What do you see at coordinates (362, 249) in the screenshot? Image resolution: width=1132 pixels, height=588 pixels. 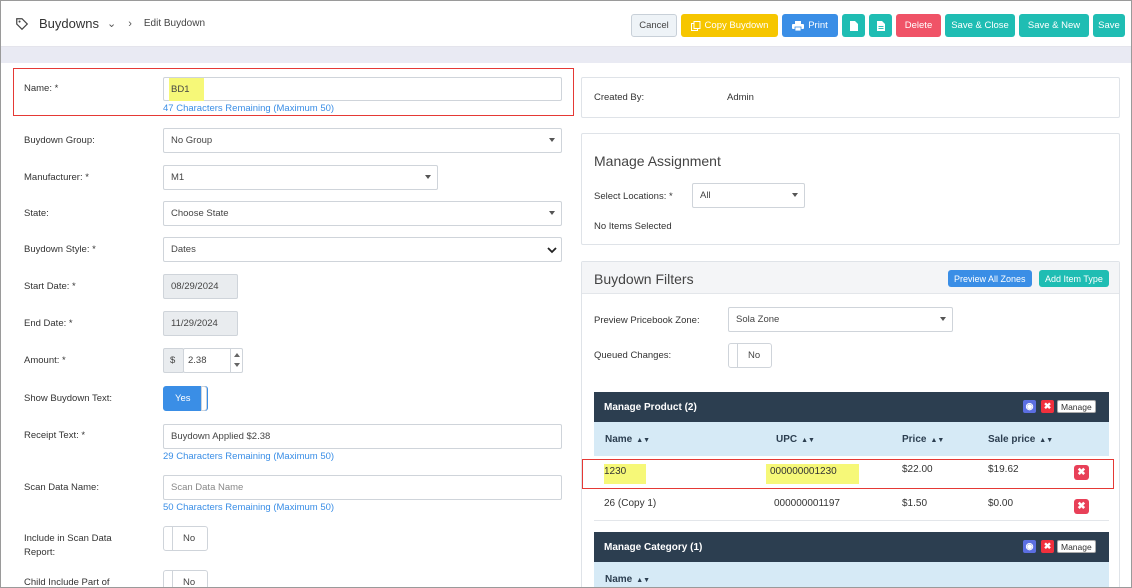 I see `style-select: Dates` at bounding box center [362, 249].